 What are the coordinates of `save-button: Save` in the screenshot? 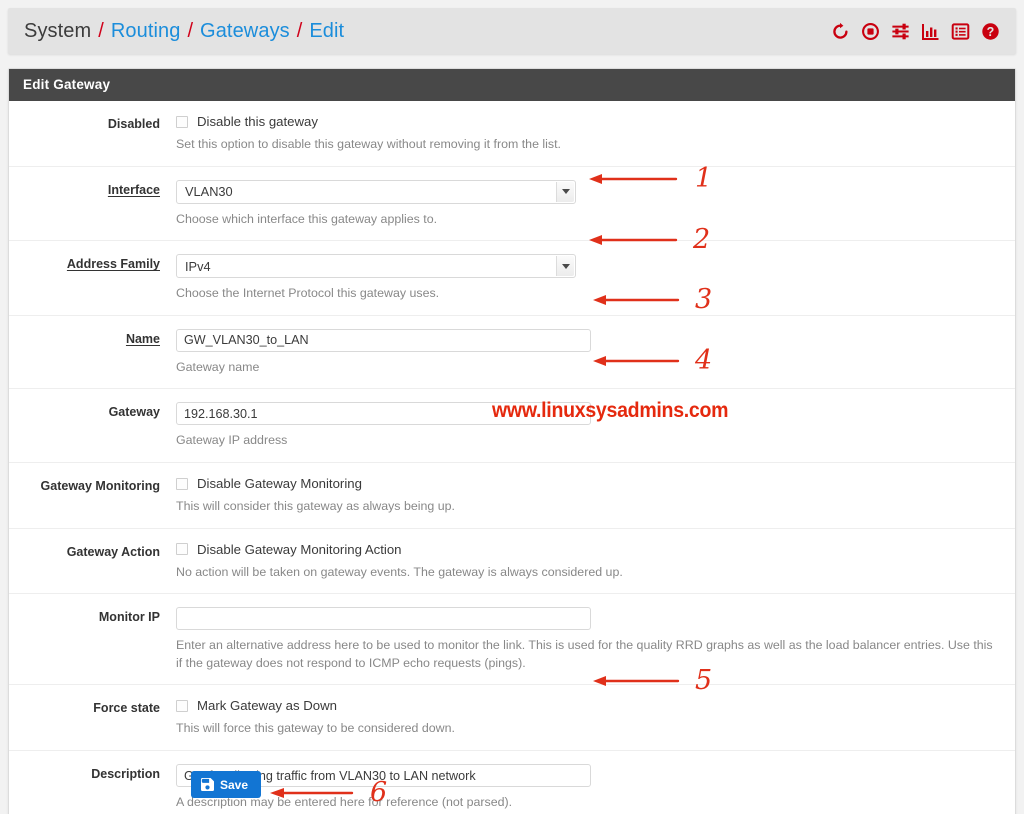 It's located at (226, 784).